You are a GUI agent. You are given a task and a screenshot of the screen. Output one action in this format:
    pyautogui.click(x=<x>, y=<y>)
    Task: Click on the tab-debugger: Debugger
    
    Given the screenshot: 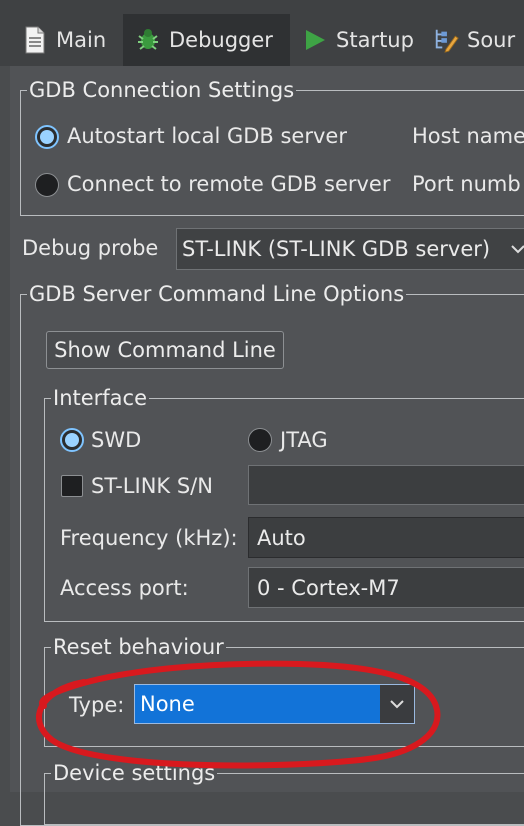 What is the action you would take?
    pyautogui.click(x=206, y=40)
    